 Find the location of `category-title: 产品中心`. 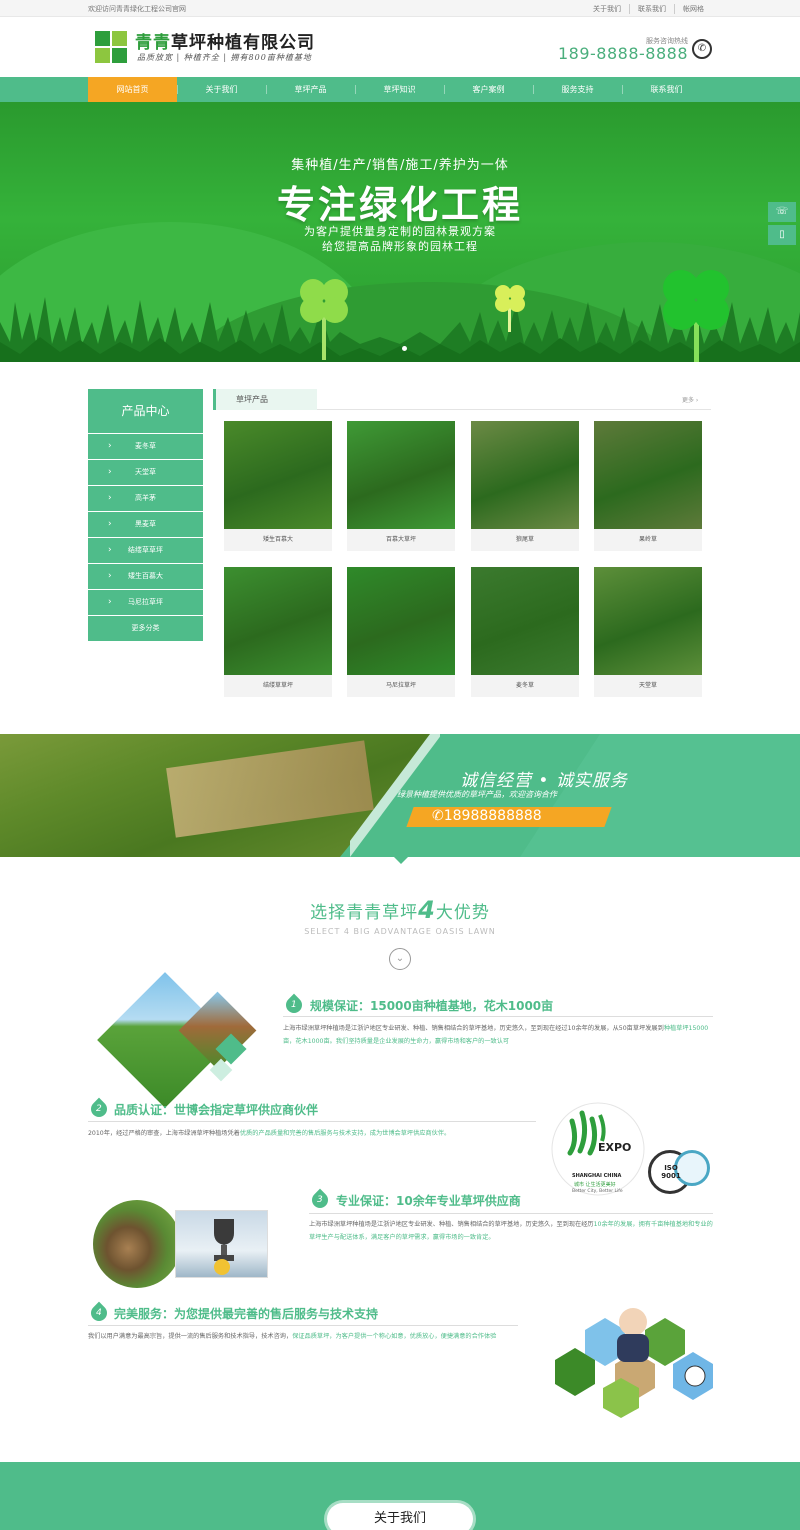

category-title: 产品中心 is located at coordinates (145, 411).